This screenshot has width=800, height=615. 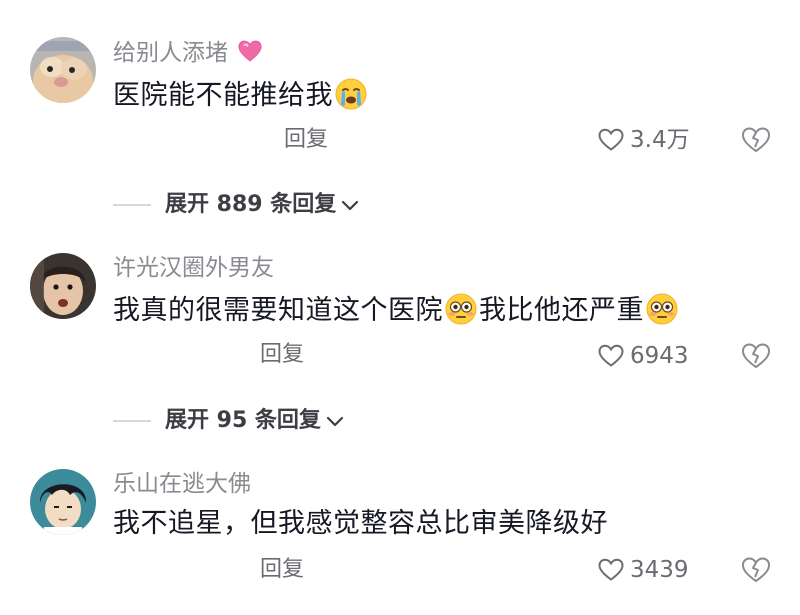 I want to click on avatar, so click(x=63, y=502).